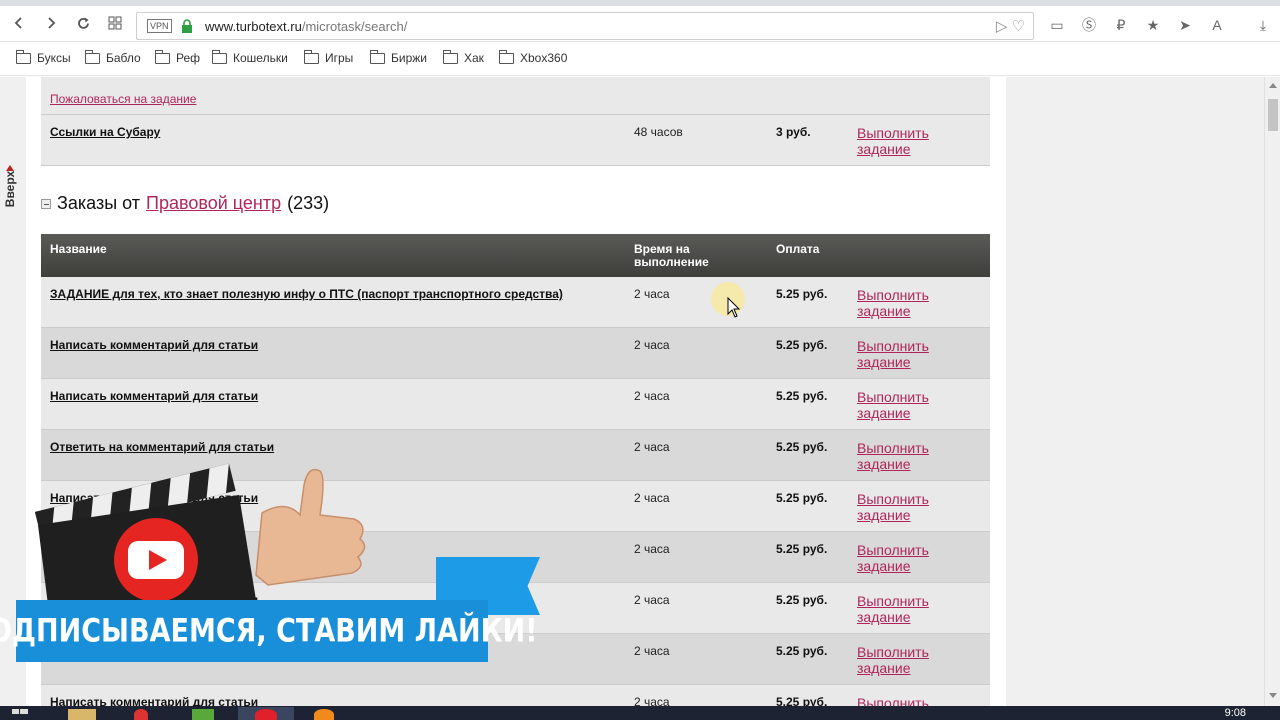  What do you see at coordinates (266, 713) in the screenshot?
I see `taskbar-opera-icon` at bounding box center [266, 713].